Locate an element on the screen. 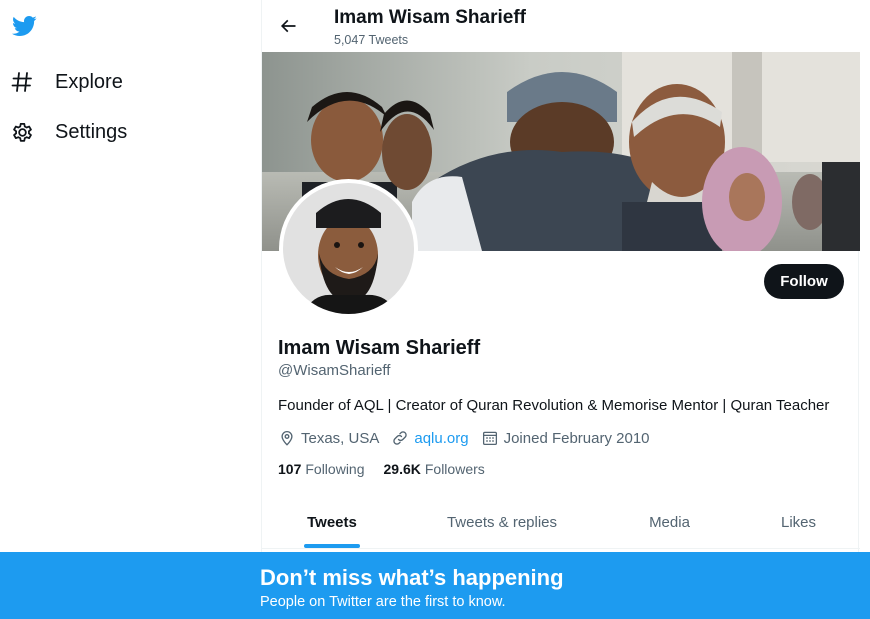  avatar-image is located at coordinates (348, 248).